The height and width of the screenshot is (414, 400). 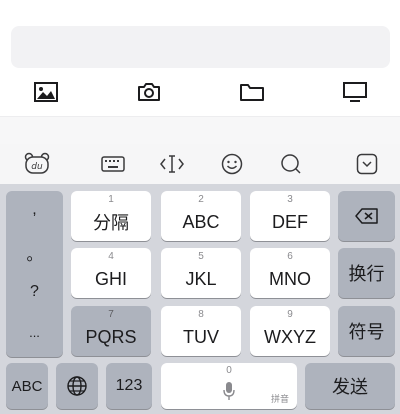 I want to click on key-7-pqrs: 7 PQRS, so click(x=111, y=331).